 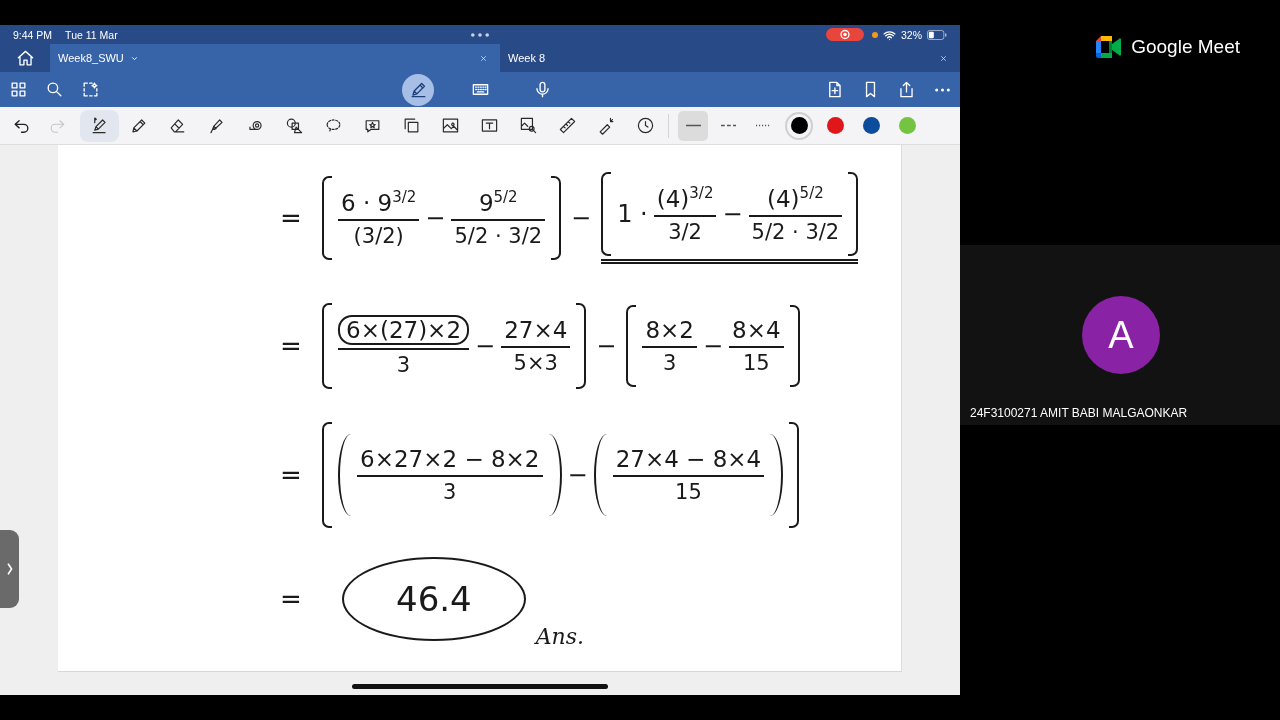 I want to click on wifi-icon, so click(x=889, y=34).